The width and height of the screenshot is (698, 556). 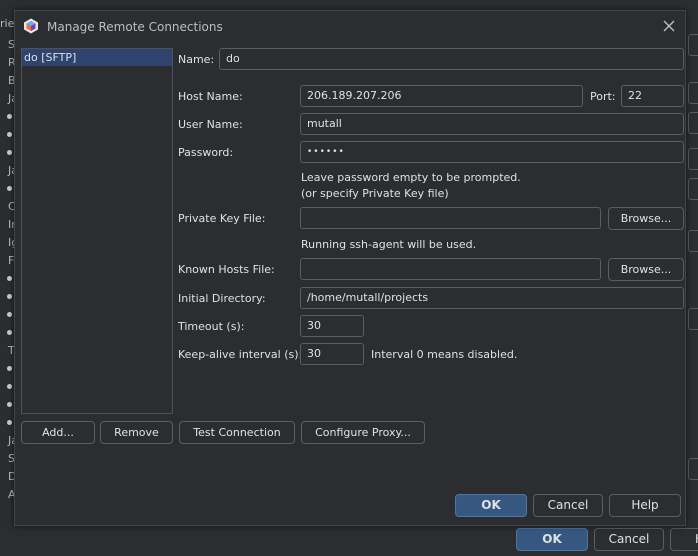 I want to click on ok-button: OK, so click(x=491, y=505).